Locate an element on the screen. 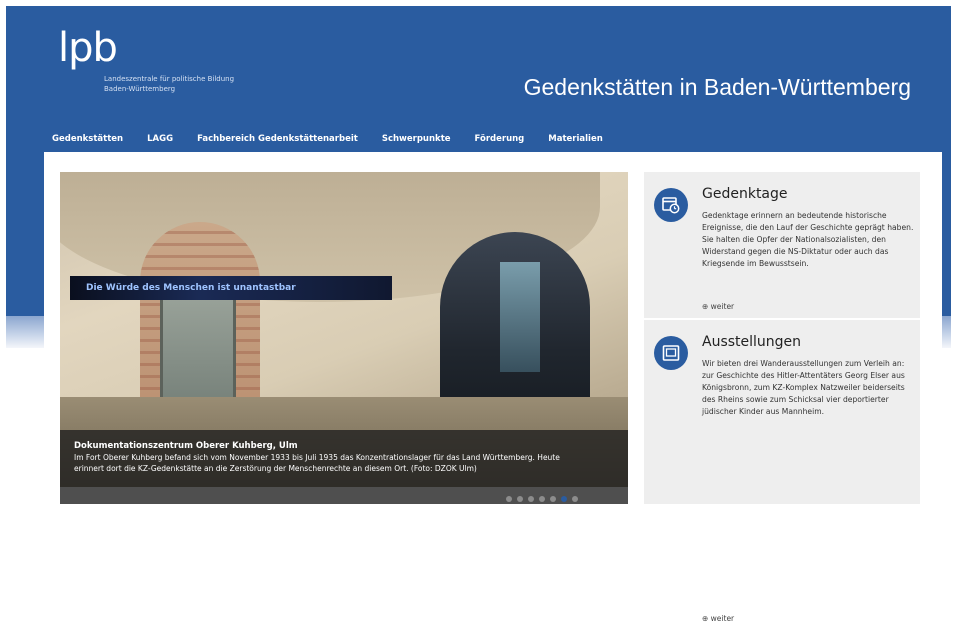 The height and width of the screenshot is (623, 955). light-banner: Die Würde des Menschen ist unantastbar is located at coordinates (231, 288).